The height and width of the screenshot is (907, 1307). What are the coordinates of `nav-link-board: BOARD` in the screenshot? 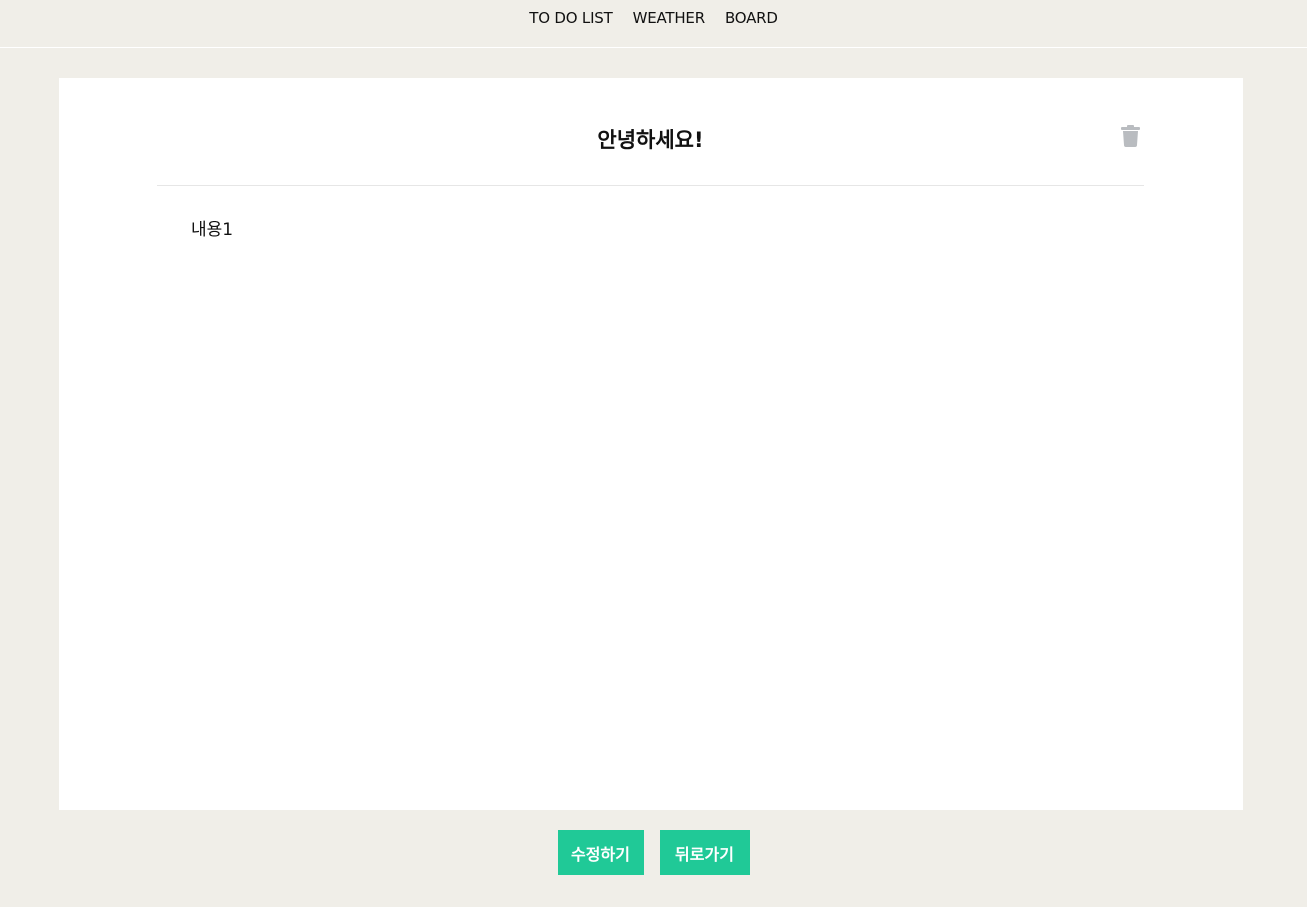 It's located at (751, 18).